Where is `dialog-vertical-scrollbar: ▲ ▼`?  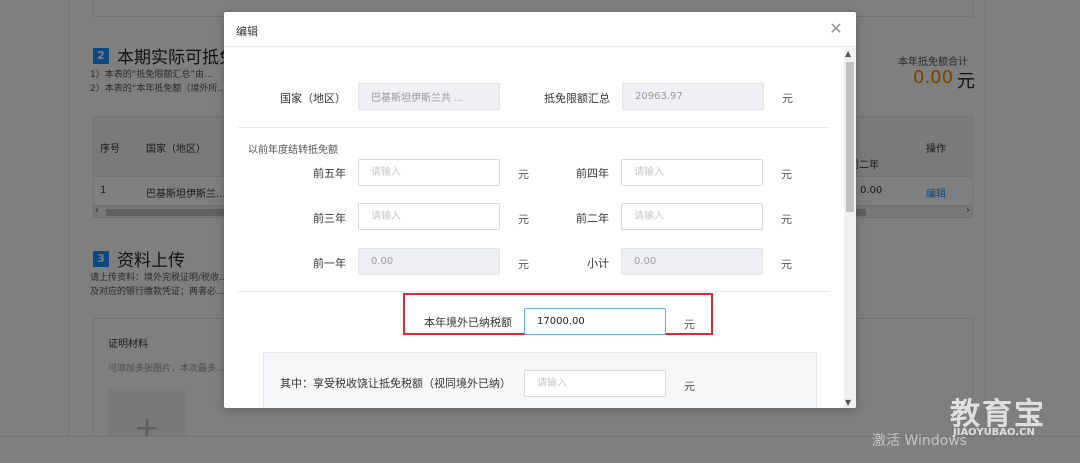 dialog-vertical-scrollbar: ▲ ▼ is located at coordinates (850, 228).